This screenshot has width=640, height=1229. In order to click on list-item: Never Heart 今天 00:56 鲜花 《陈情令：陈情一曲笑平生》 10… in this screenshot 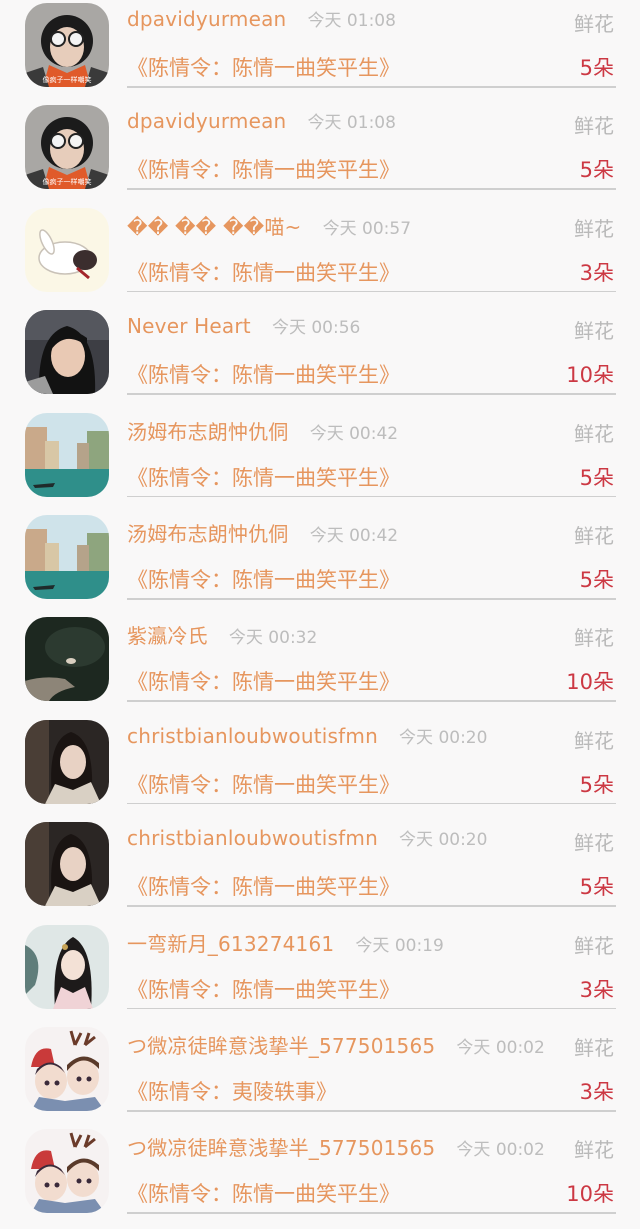, I will do `click(320, 358)`.